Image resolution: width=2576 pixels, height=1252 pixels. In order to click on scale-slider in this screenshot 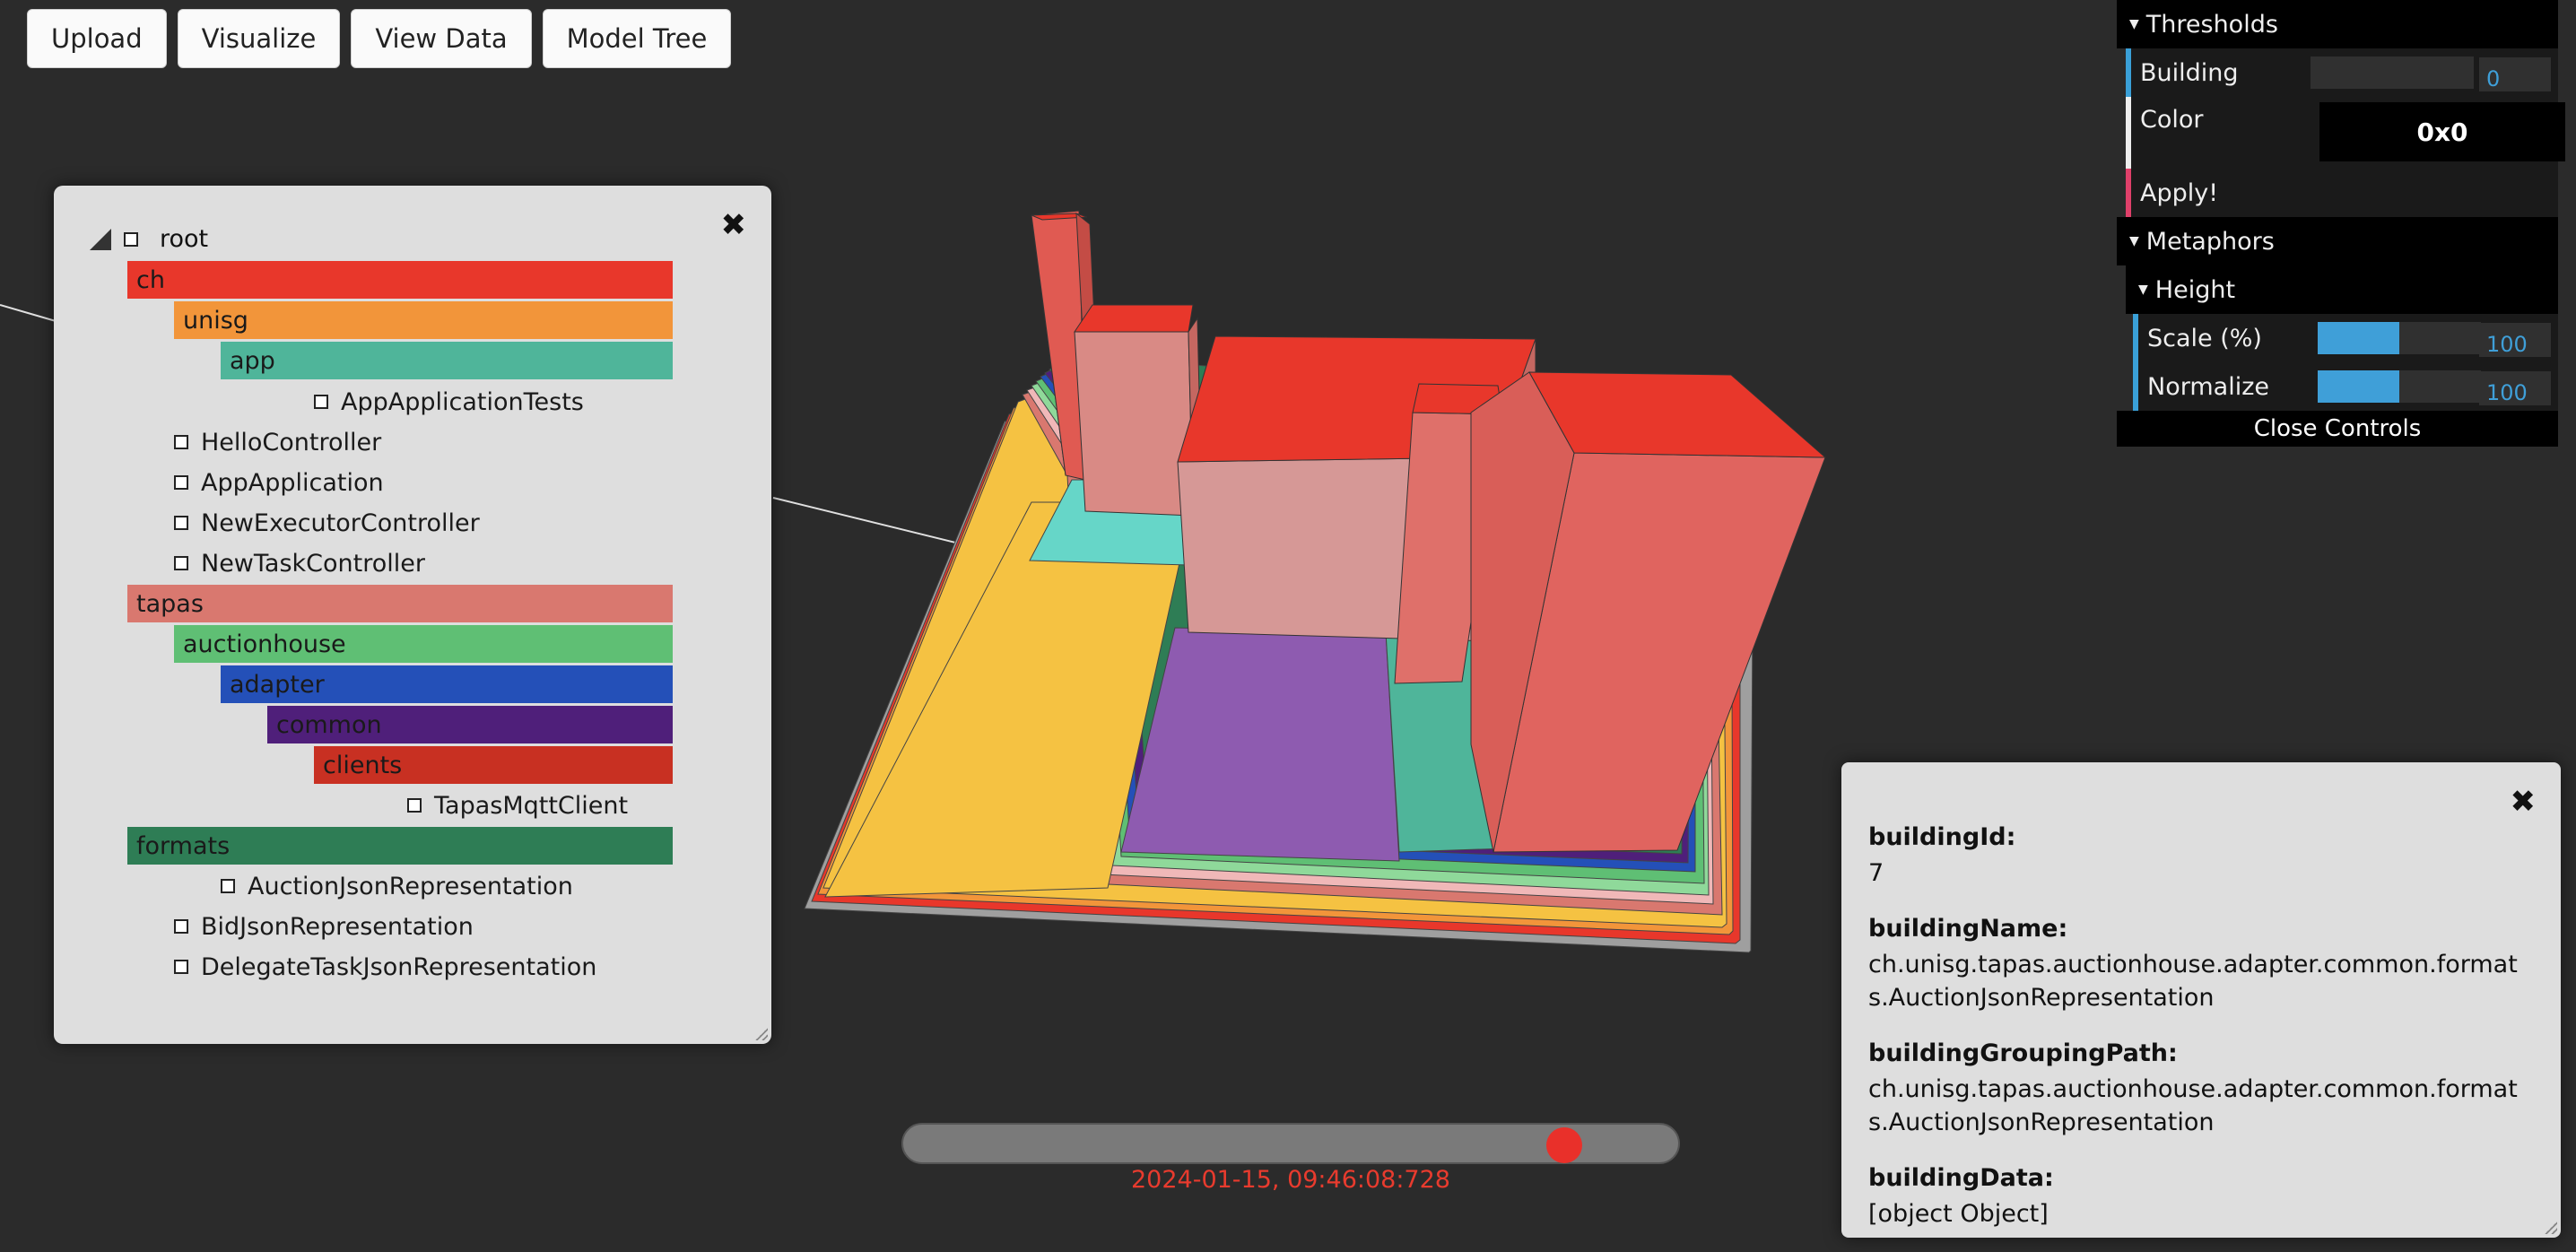, I will do `click(2399, 338)`.